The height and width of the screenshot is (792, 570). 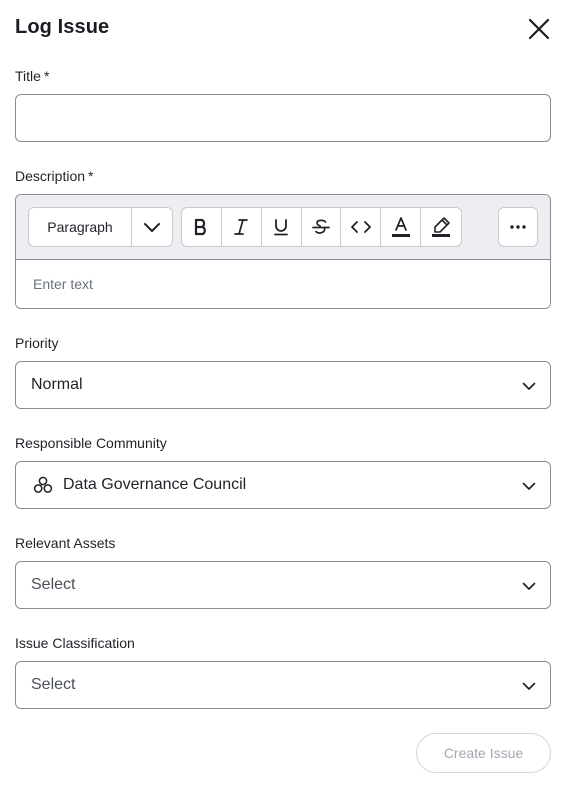 I want to click on strikethrough-button, so click(x=322, y=227).